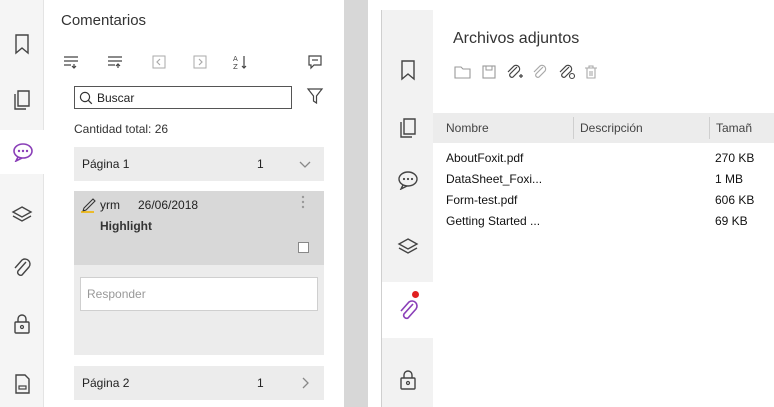 The image size is (774, 407). I want to click on search-input: Buscar, so click(183, 97).